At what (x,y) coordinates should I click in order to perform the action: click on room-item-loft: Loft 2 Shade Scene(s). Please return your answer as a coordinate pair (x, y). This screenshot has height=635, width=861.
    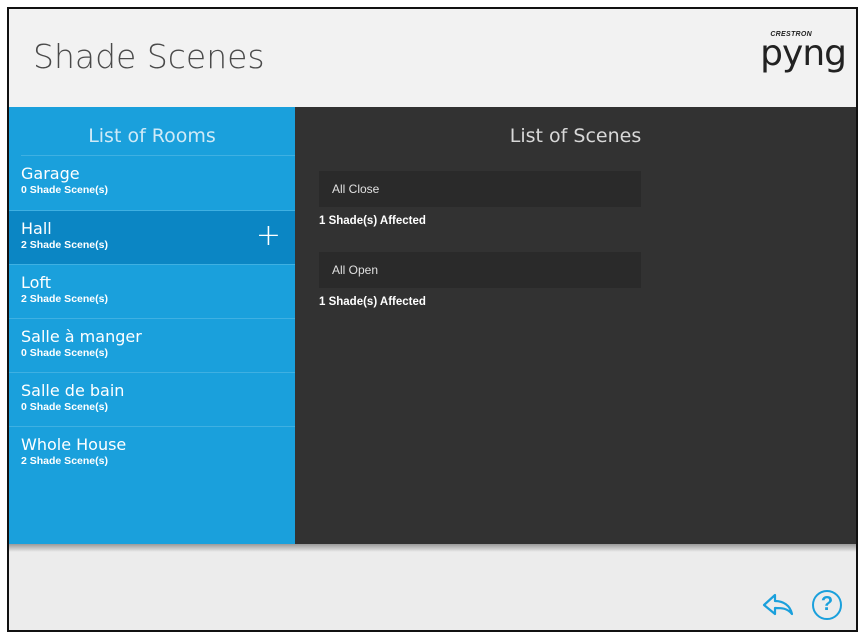
    Looking at the image, I should click on (152, 291).